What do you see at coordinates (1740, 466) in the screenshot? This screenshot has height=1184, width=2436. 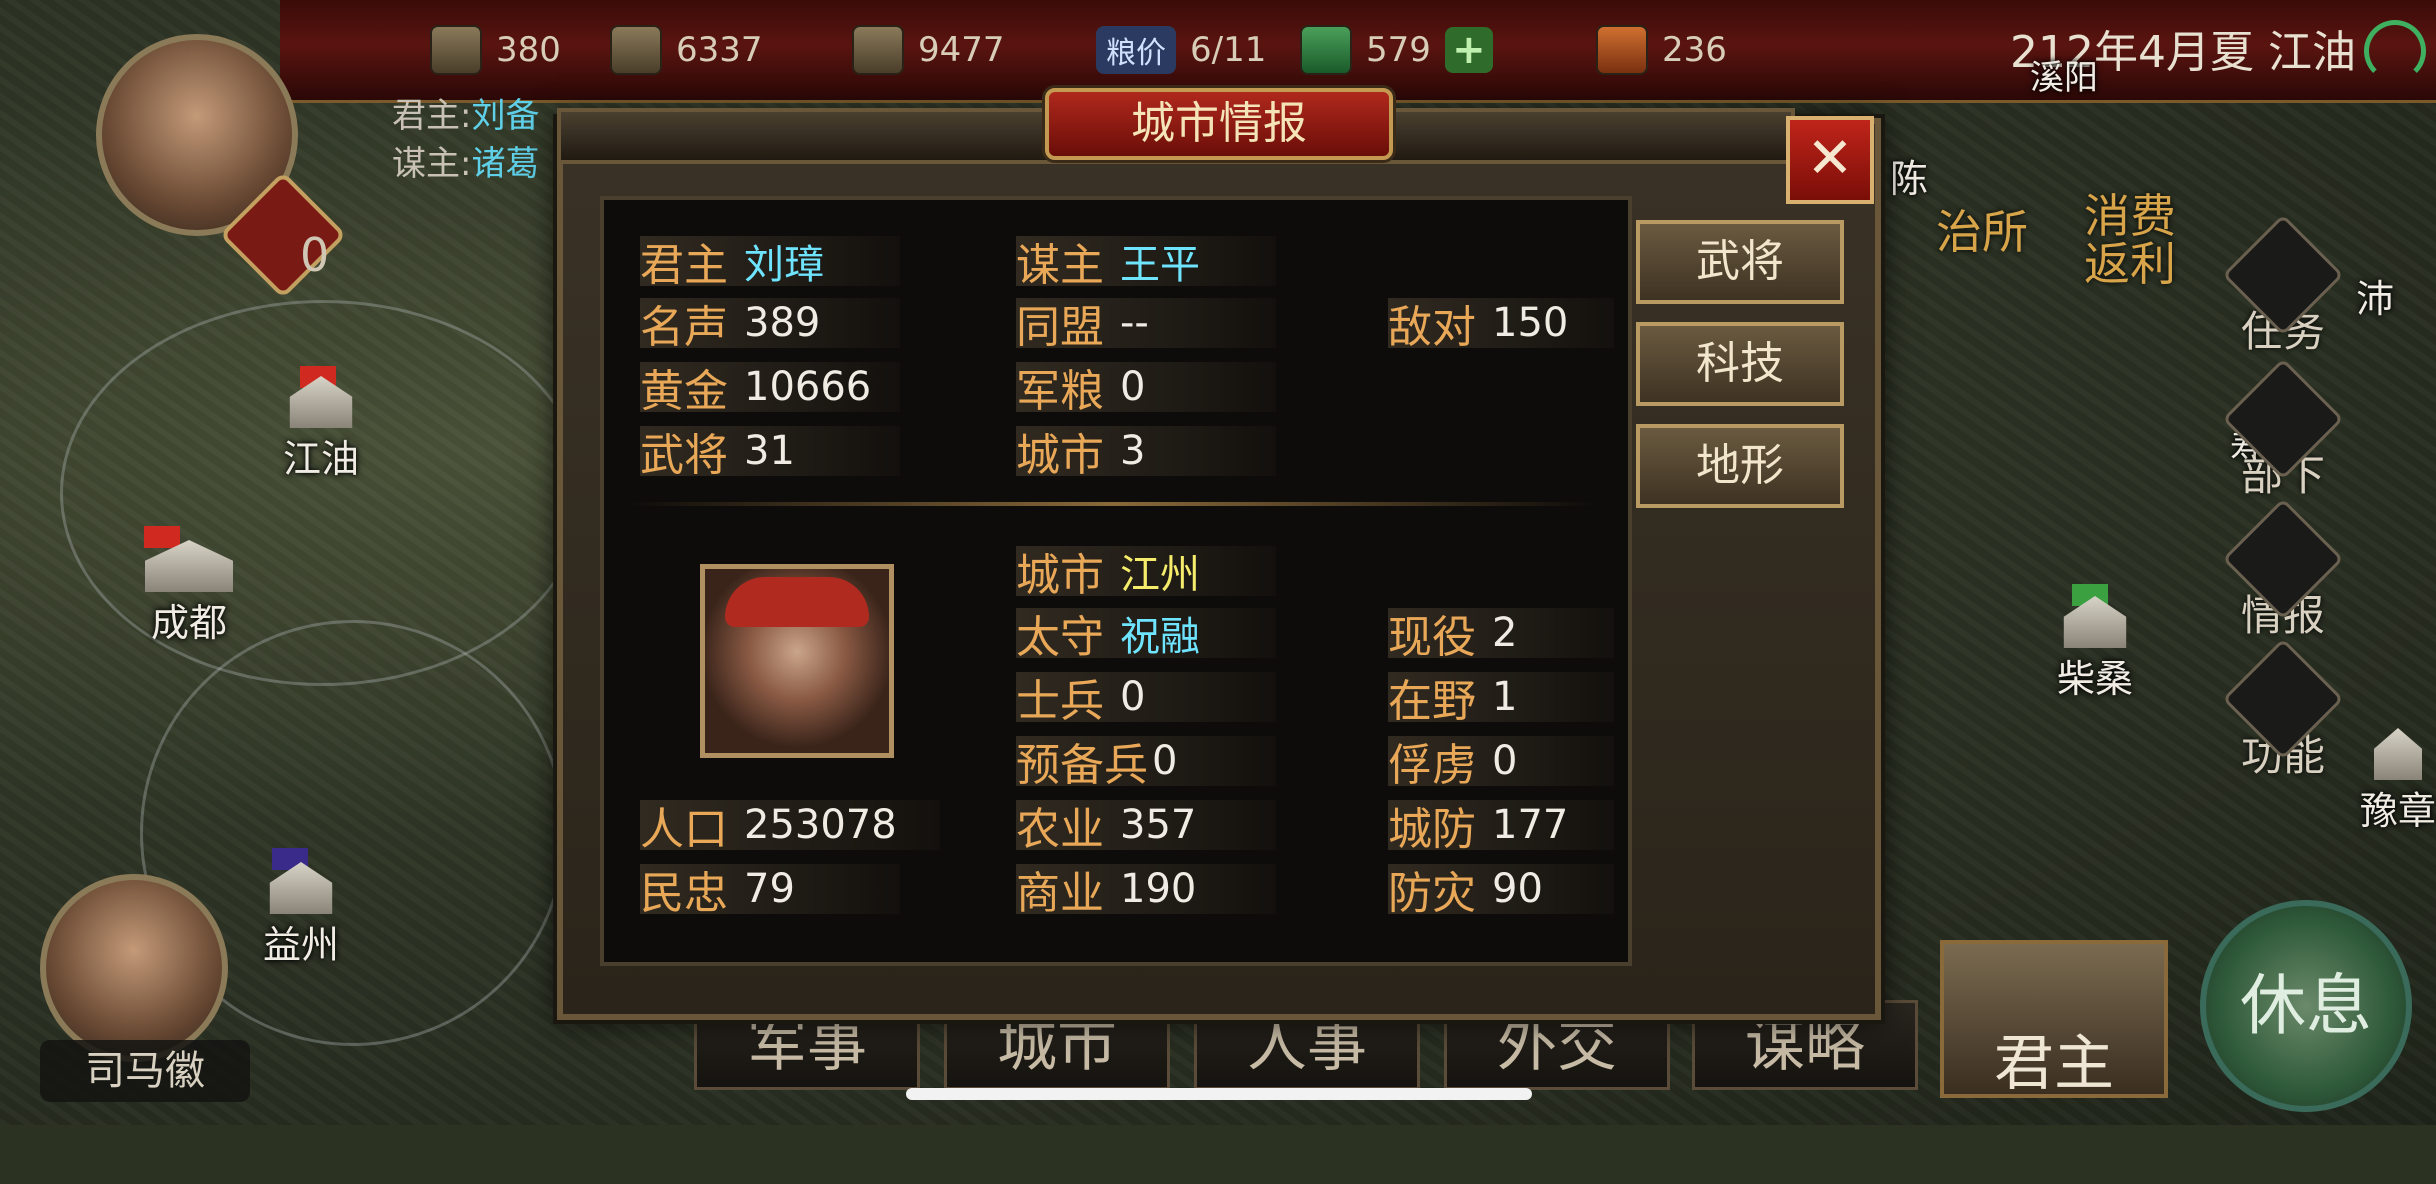 I see `terrain-button: 地形` at bounding box center [1740, 466].